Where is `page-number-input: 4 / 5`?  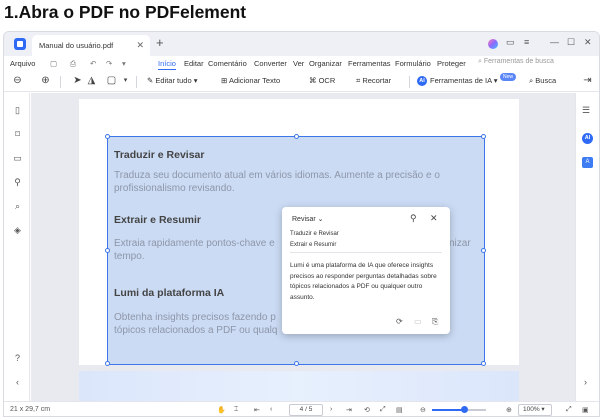 page-number-input: 4 / 5 is located at coordinates (306, 410).